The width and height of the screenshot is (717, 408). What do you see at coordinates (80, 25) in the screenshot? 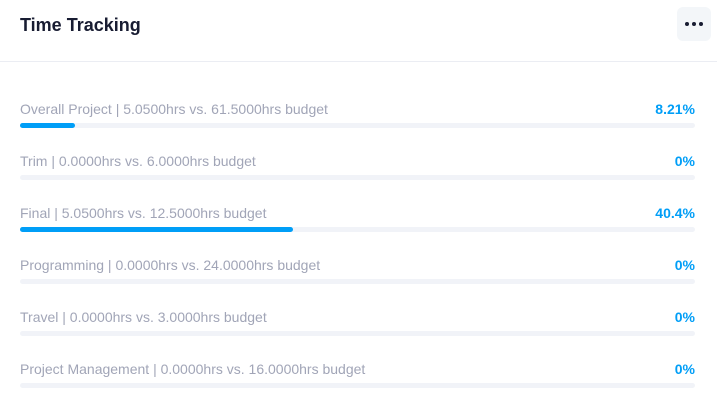
I see `card-title: Time Tracking` at bounding box center [80, 25].